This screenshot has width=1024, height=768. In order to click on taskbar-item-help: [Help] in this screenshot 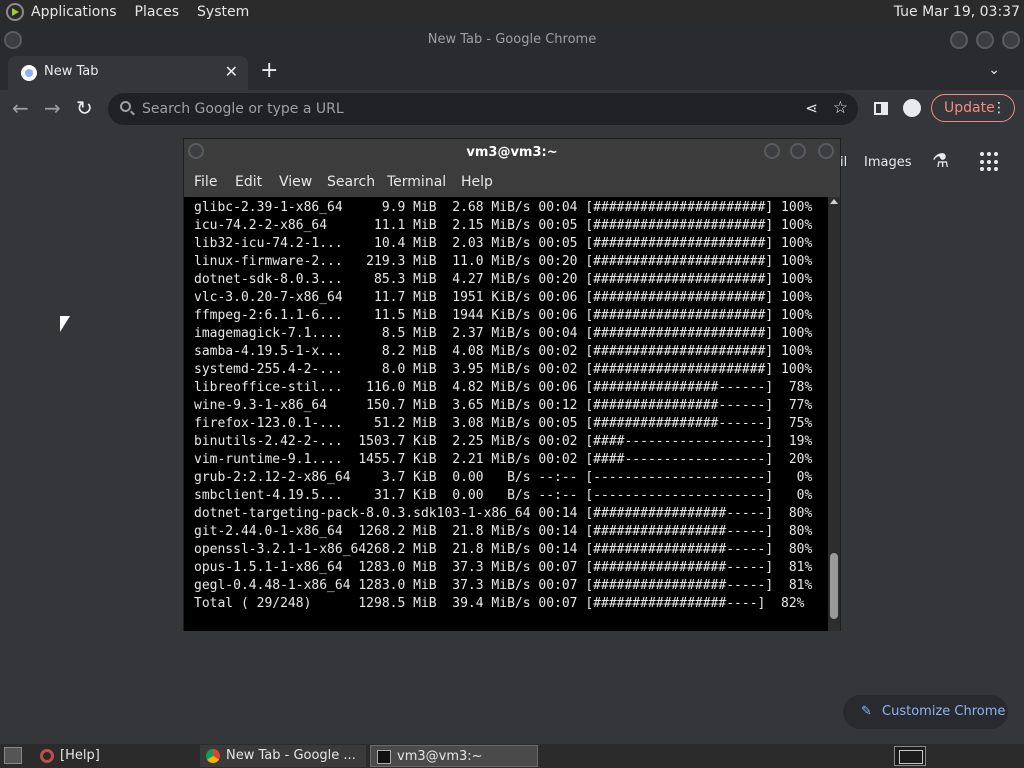, I will do `click(114, 756)`.